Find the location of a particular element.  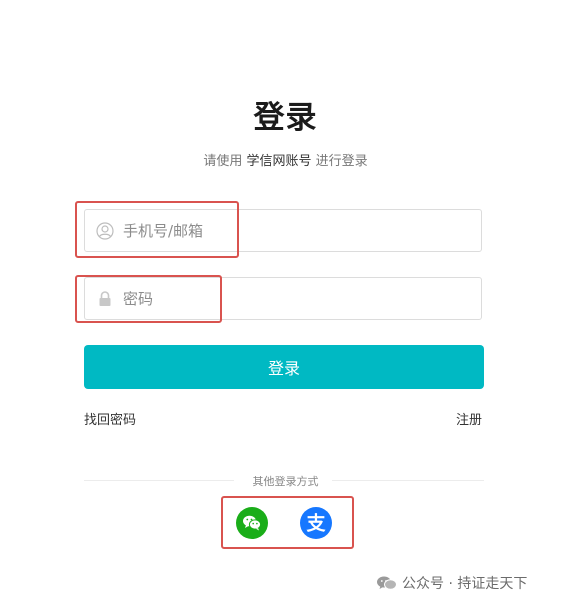

username-field is located at coordinates (283, 230).